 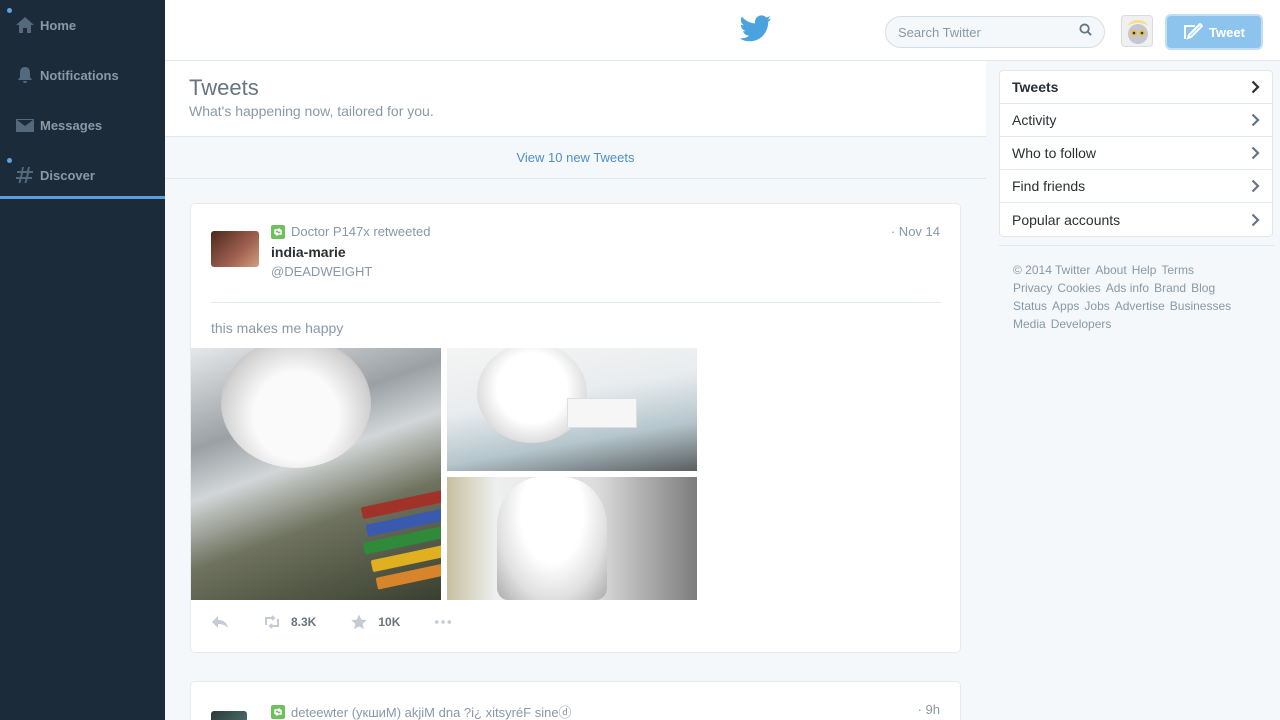 I want to click on compose-tweet-button: Tweet, so click(x=1214, y=32).